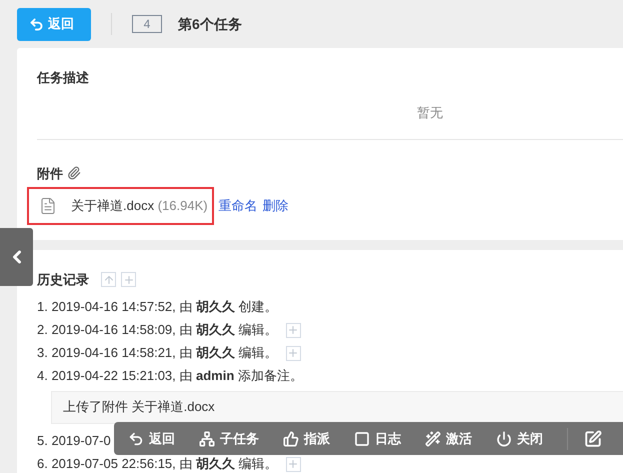 This screenshot has width=623, height=473. What do you see at coordinates (291, 438) in the screenshot?
I see `thumbs-up-icon` at bounding box center [291, 438].